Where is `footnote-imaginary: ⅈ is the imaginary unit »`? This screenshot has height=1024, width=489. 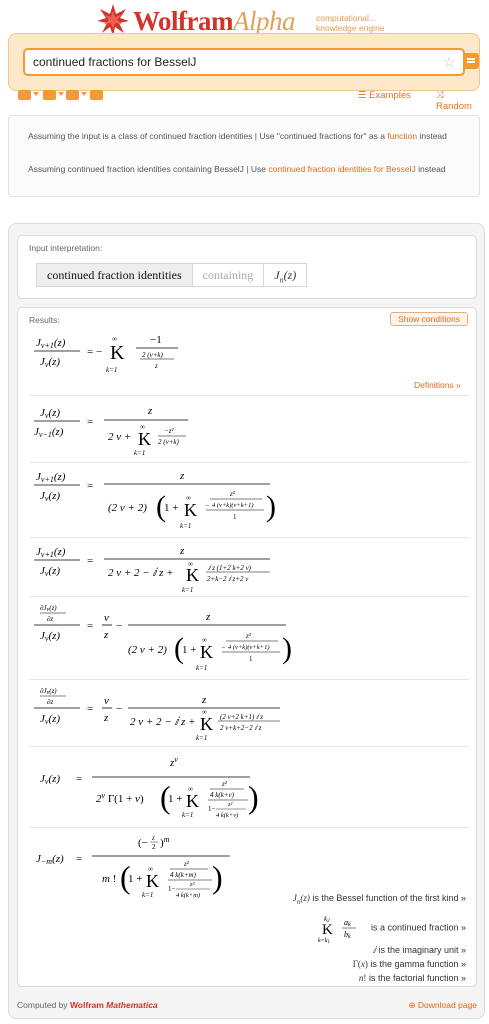
footnote-imaginary: ⅈ is the imaginary unit » is located at coordinates (296, 950).